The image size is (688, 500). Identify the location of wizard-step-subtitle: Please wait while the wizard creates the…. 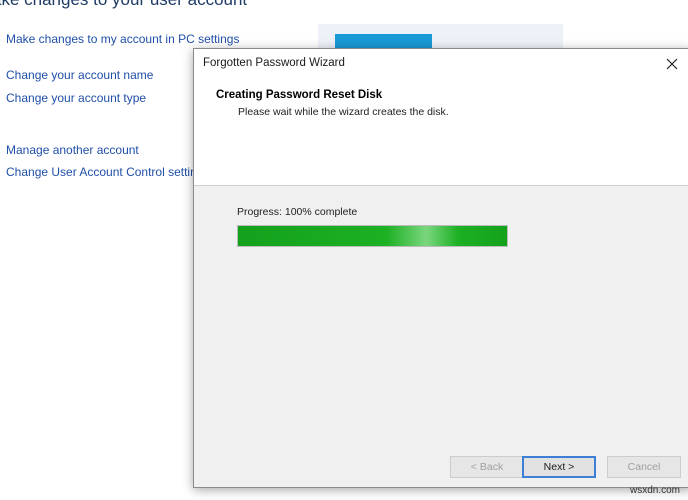
(343, 112).